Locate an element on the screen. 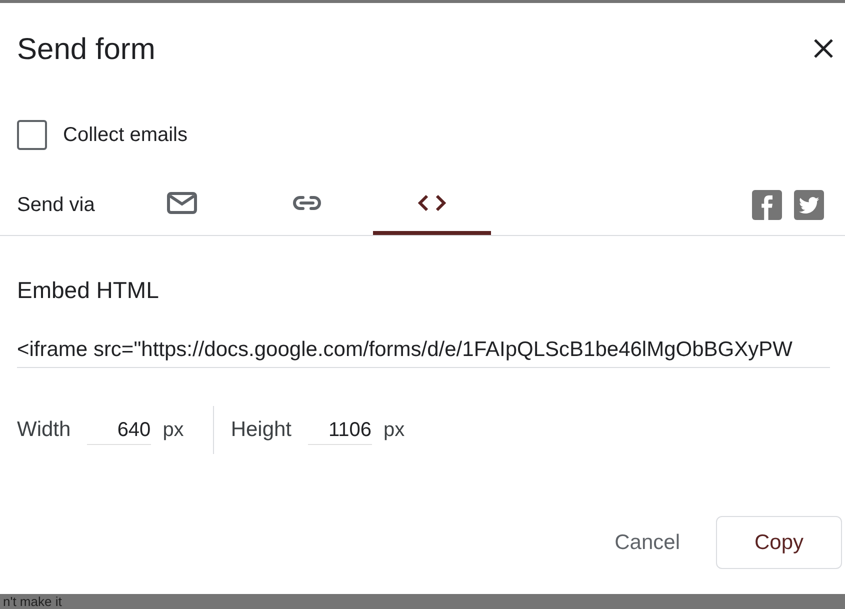  checkbox-label: Collect emails is located at coordinates (125, 135).